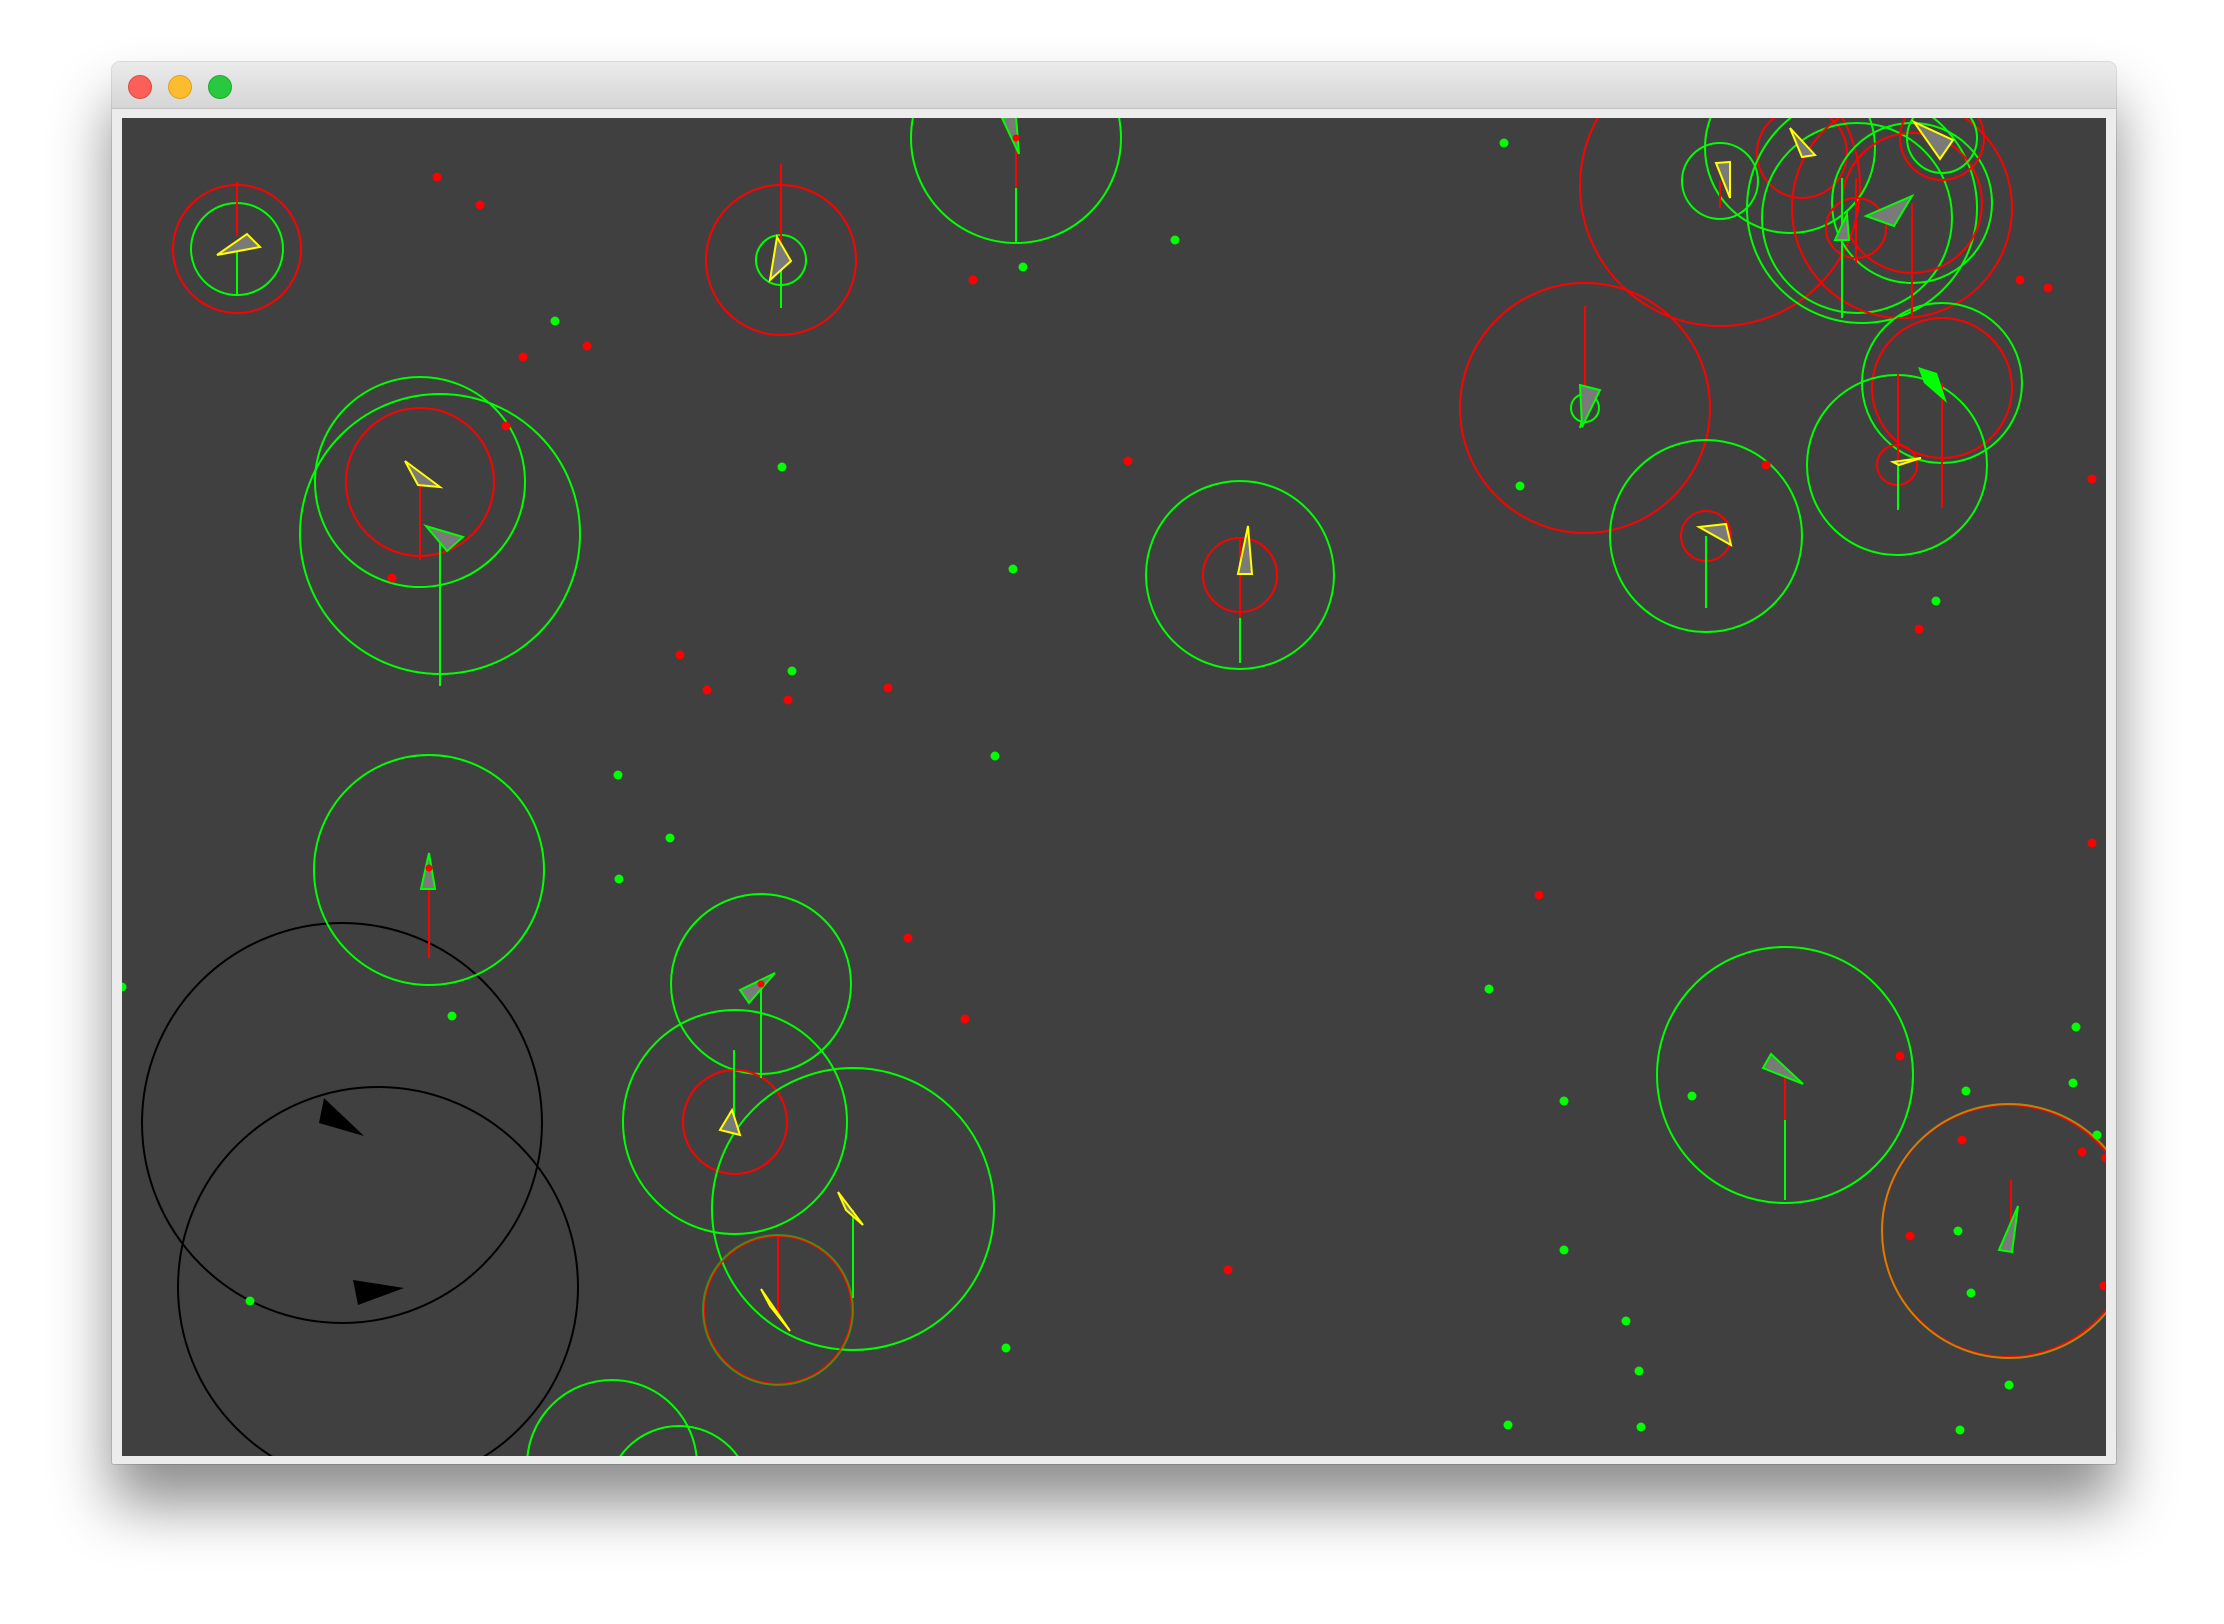  Describe the element at coordinates (220, 87) in the screenshot. I see `zoom-icon` at that location.